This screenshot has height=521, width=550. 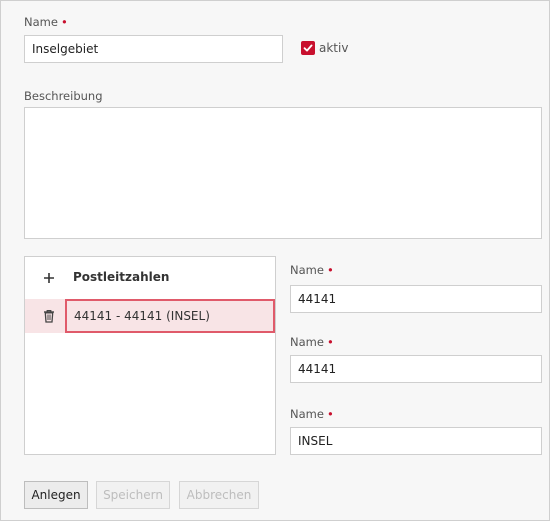 I want to click on detail-name-label-3: Name •, so click(x=312, y=414).